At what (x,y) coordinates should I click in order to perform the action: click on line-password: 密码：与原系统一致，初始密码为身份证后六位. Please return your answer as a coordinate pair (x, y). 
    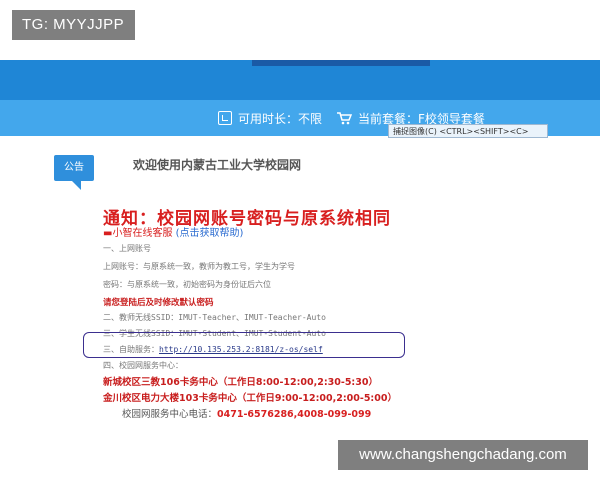
    Looking at the image, I should click on (187, 284).